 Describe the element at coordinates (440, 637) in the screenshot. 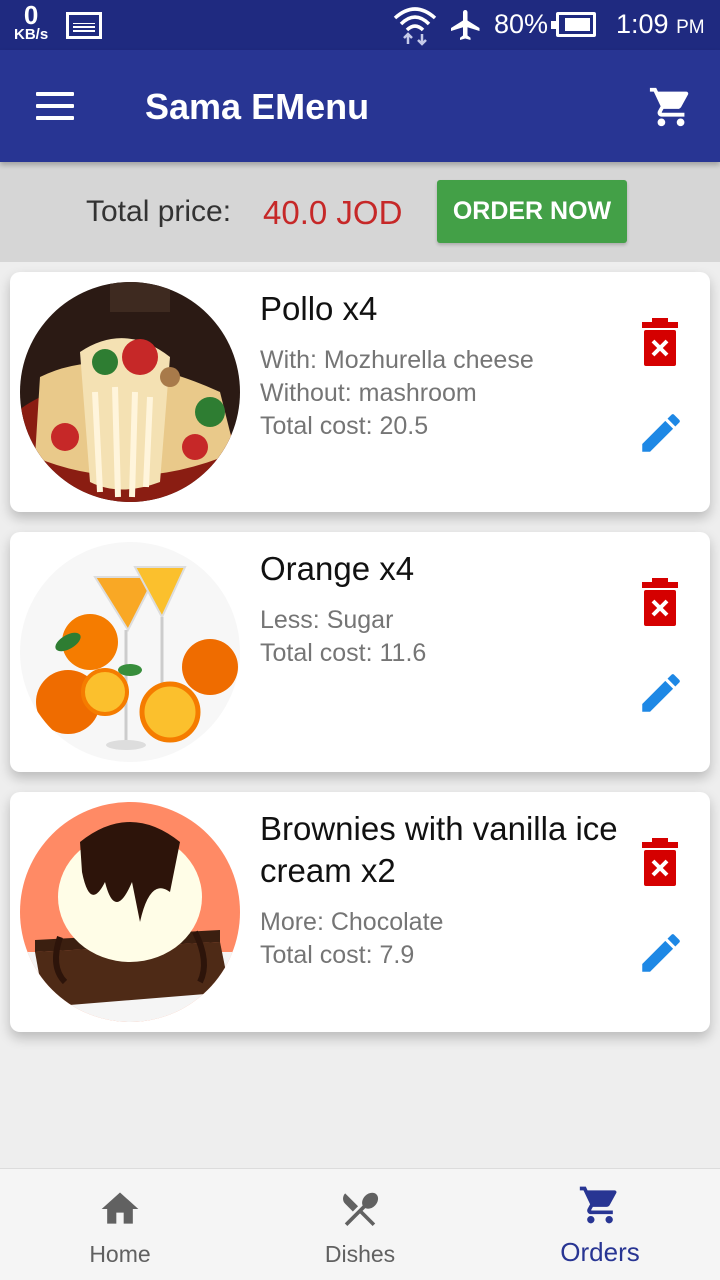

I see `item-details: Less: Sugar Total cost: 11.6` at that location.